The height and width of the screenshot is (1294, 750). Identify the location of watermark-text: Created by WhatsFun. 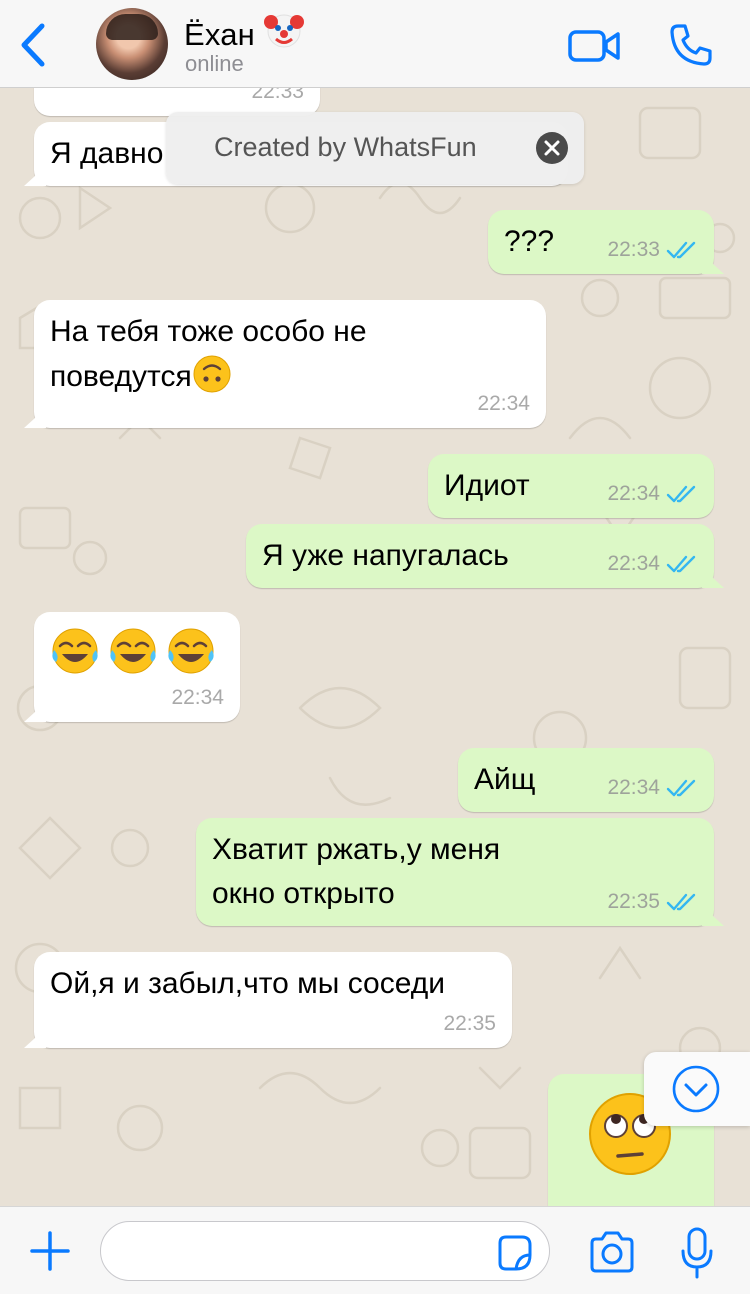
(345, 147).